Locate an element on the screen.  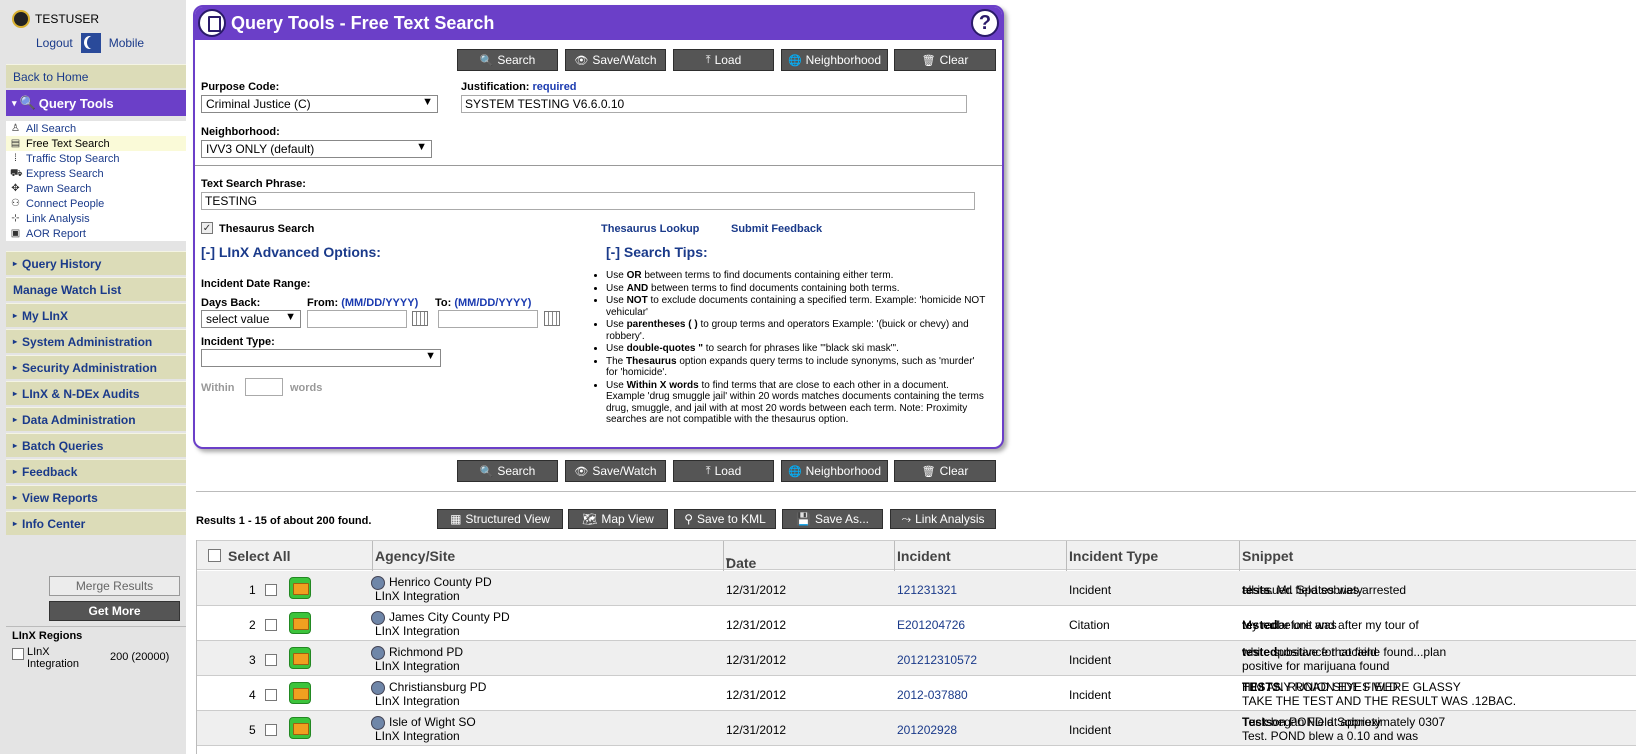
from-date-input is located at coordinates (357, 319).